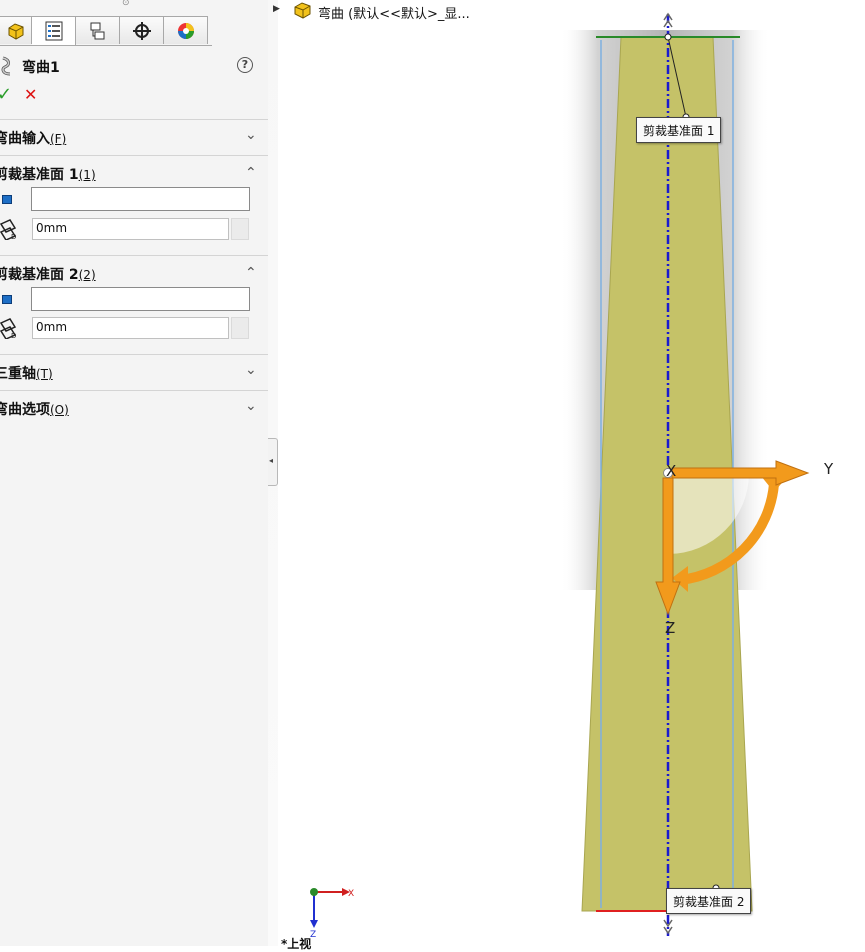  What do you see at coordinates (330, 908) in the screenshot?
I see `view-orientation-triad` at bounding box center [330, 908].